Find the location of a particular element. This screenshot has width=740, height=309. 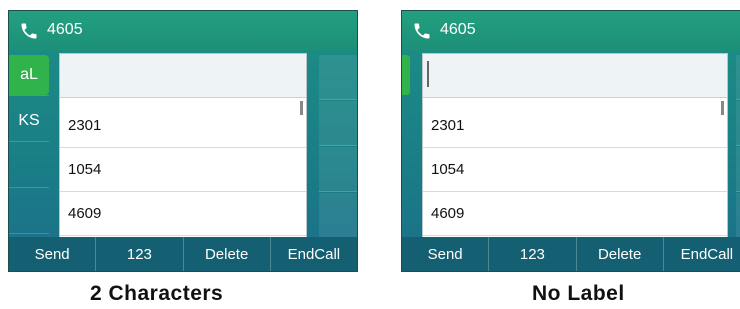

line-key-stub is located at coordinates (406, 75).